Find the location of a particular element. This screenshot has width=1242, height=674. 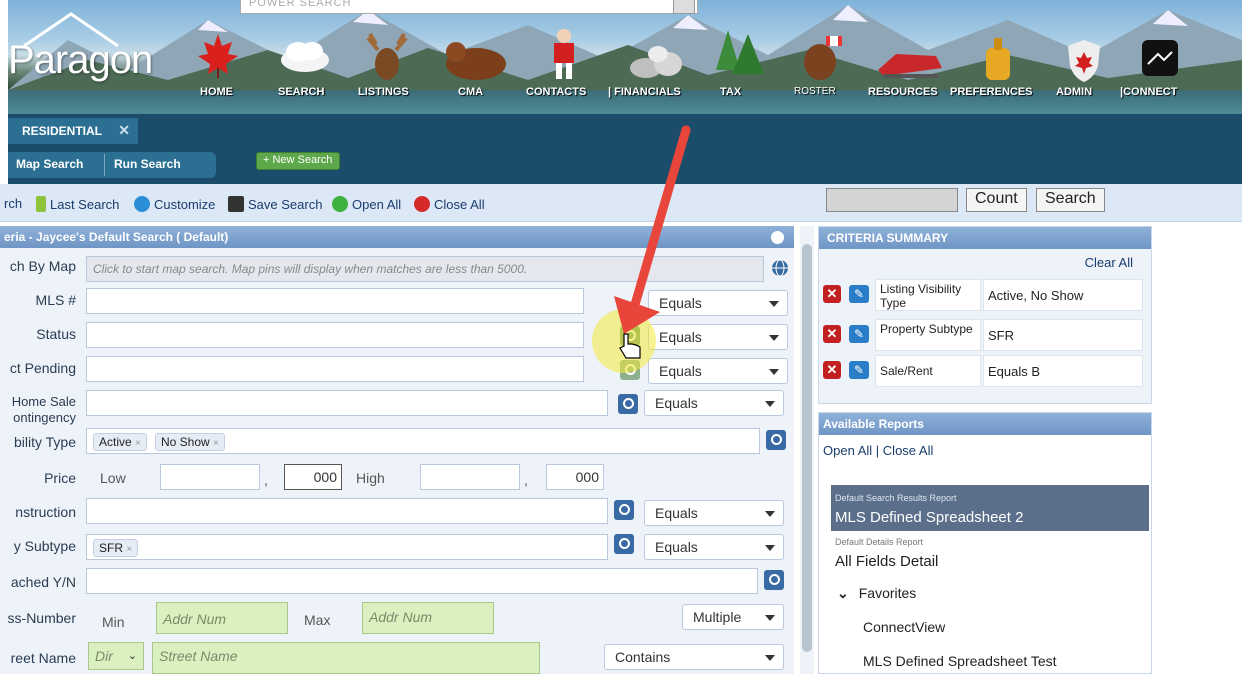

pending-operator-select: Equals is located at coordinates (718, 371).